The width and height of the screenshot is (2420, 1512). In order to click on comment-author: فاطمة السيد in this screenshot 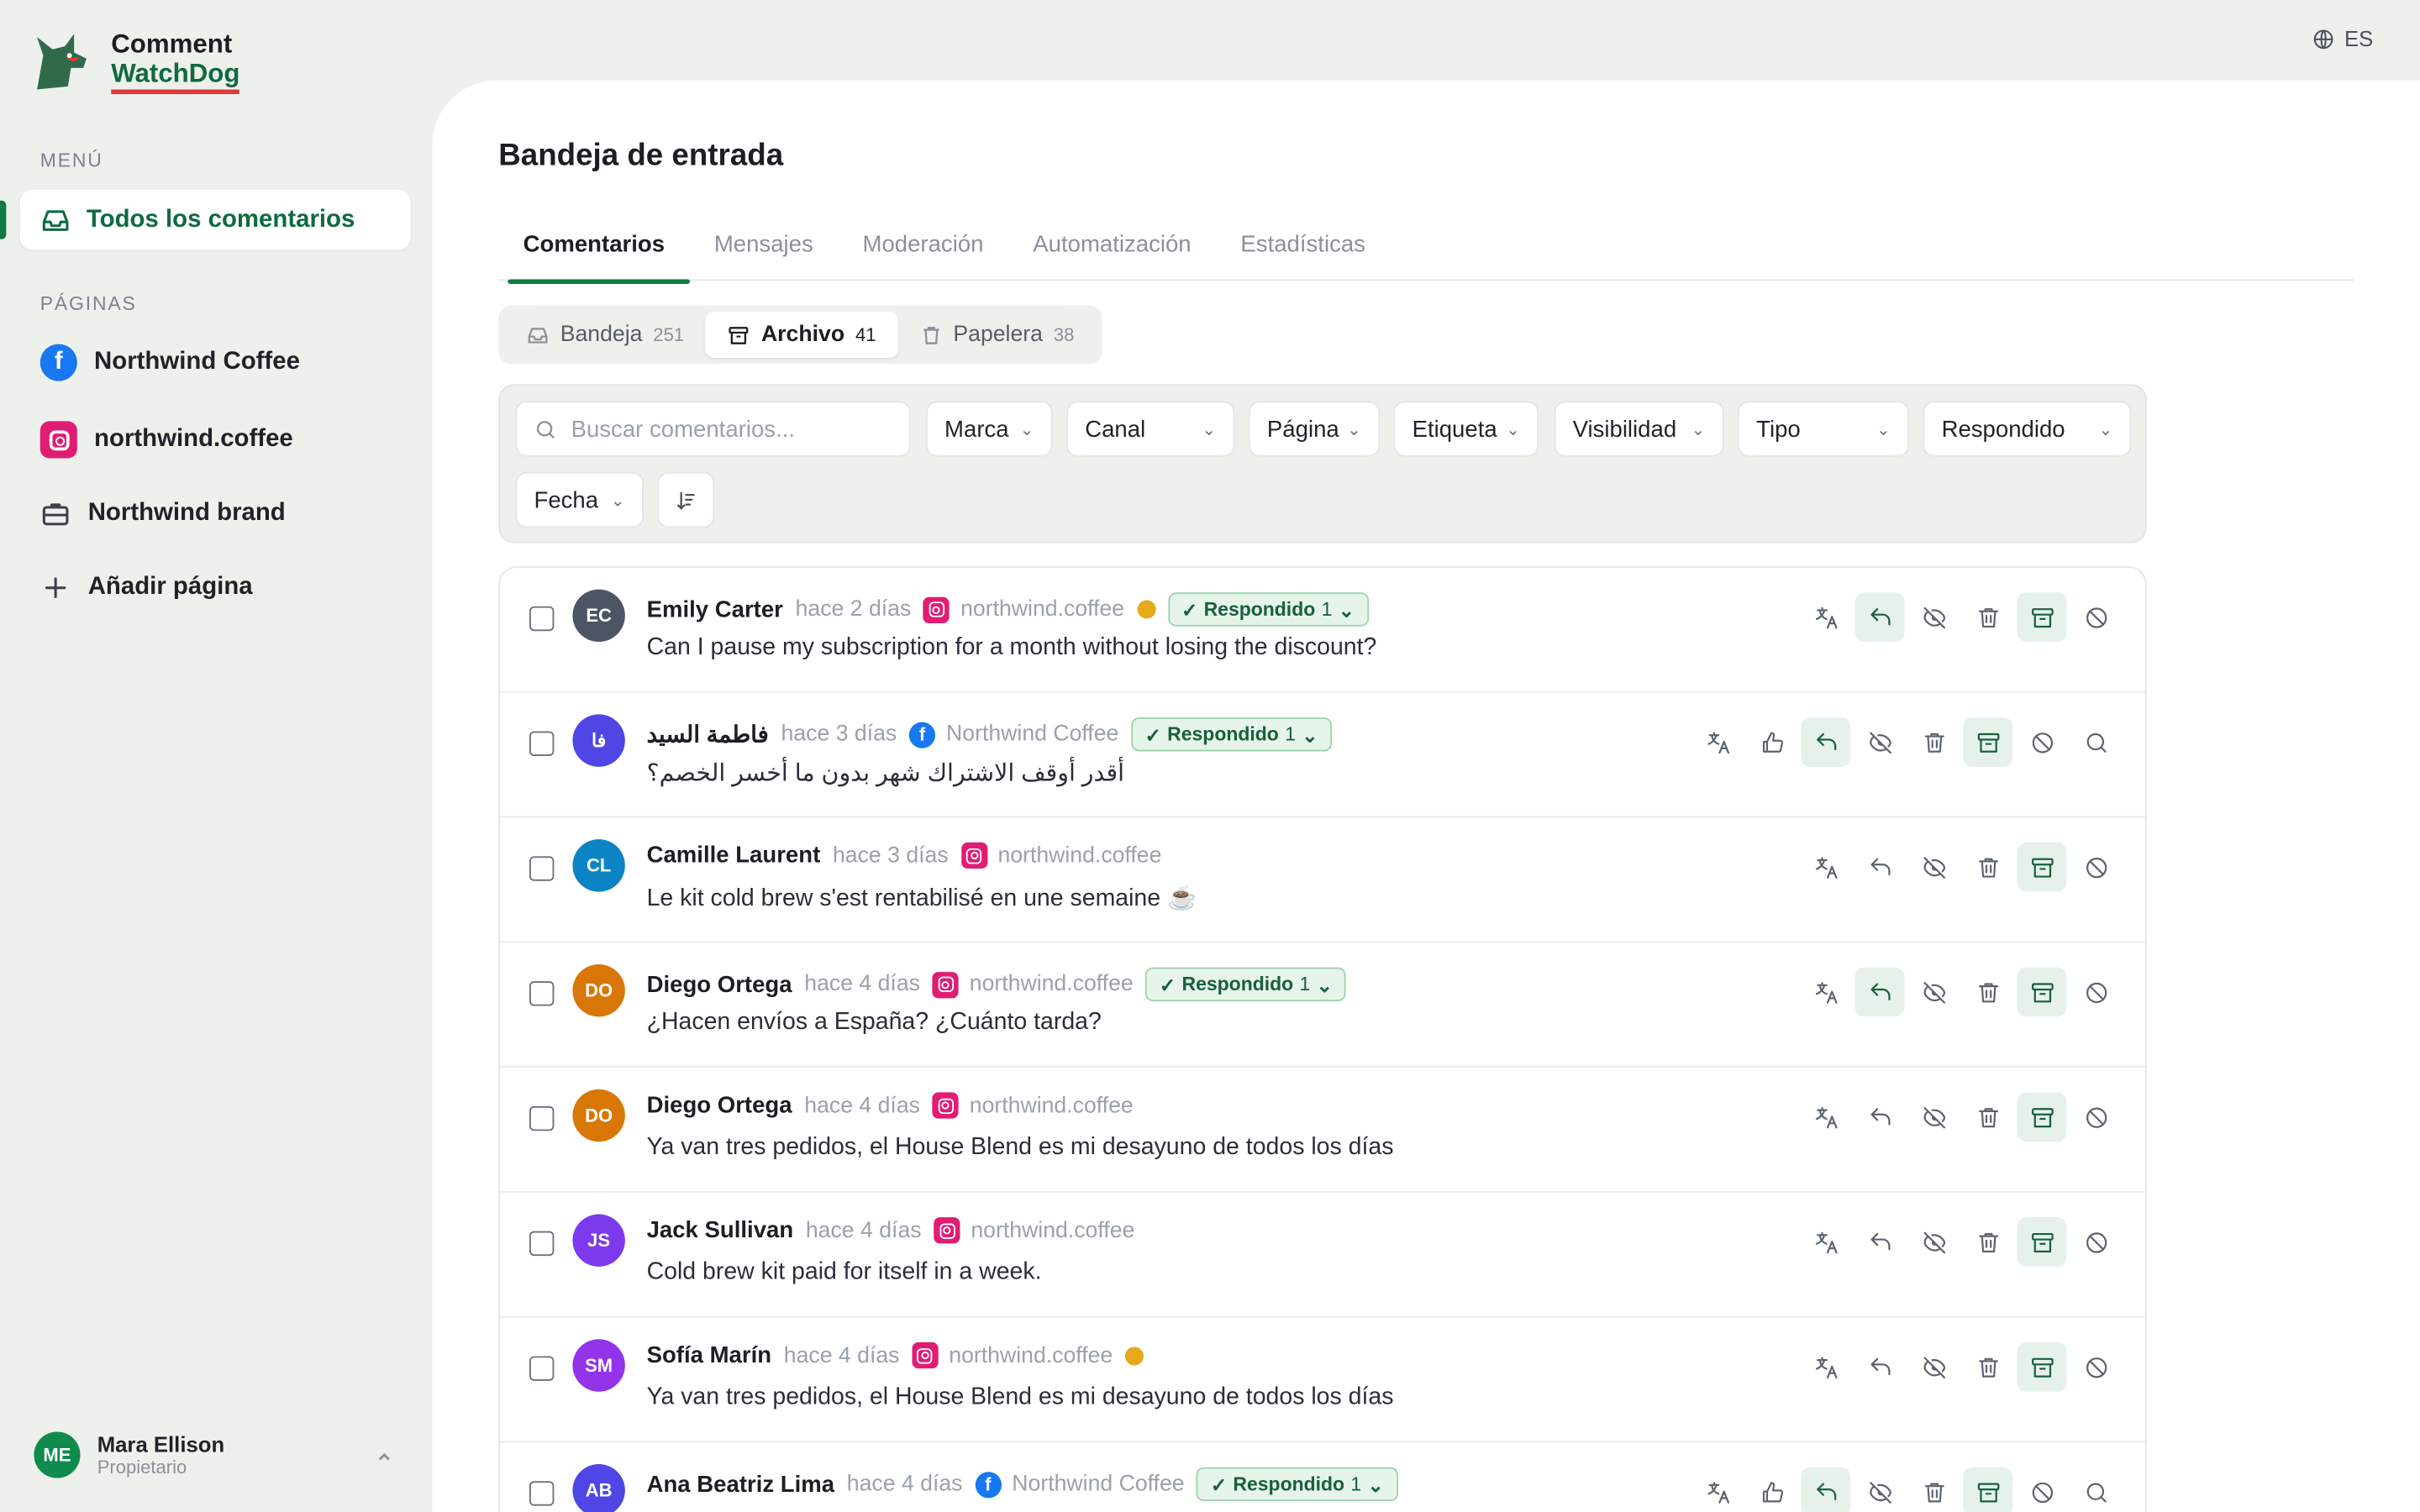, I will do `click(708, 734)`.